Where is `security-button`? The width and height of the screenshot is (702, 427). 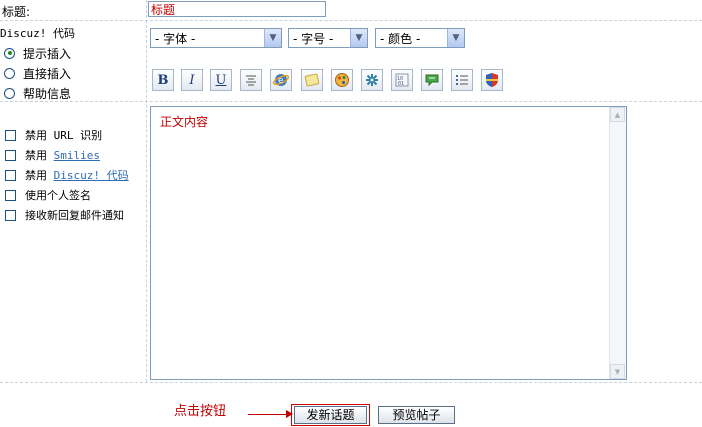 security-button is located at coordinates (492, 80).